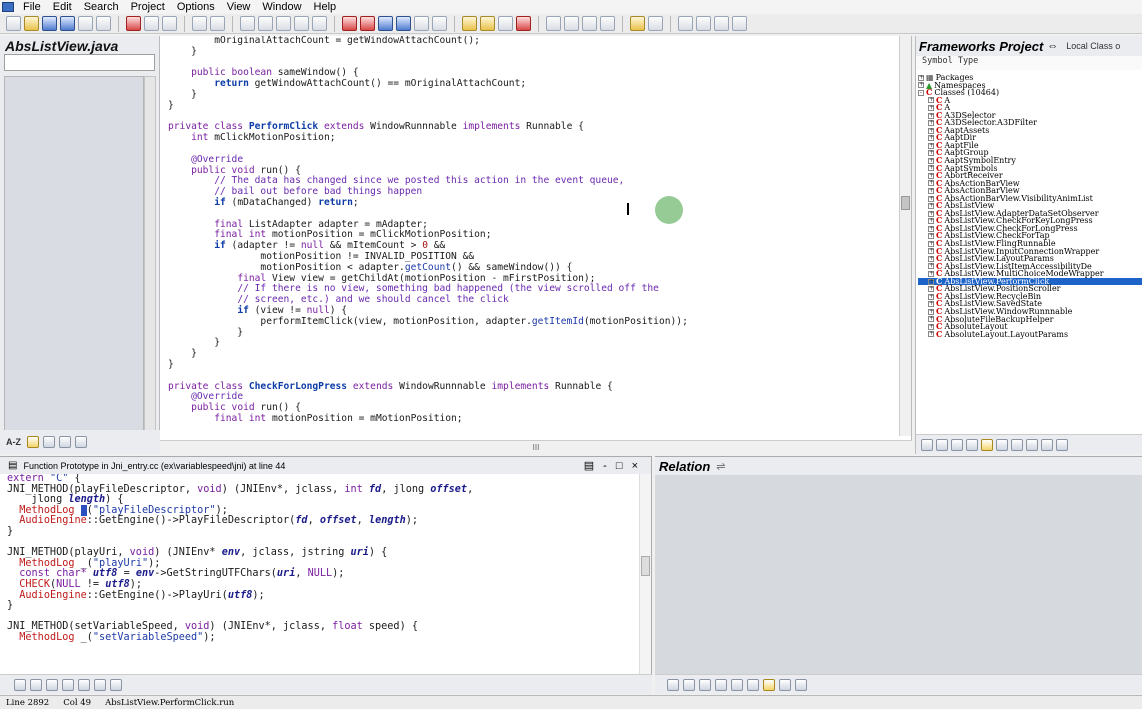 The image size is (1142, 709). Describe the element at coordinates (737, 684) in the screenshot. I see `refresh-icon` at that location.